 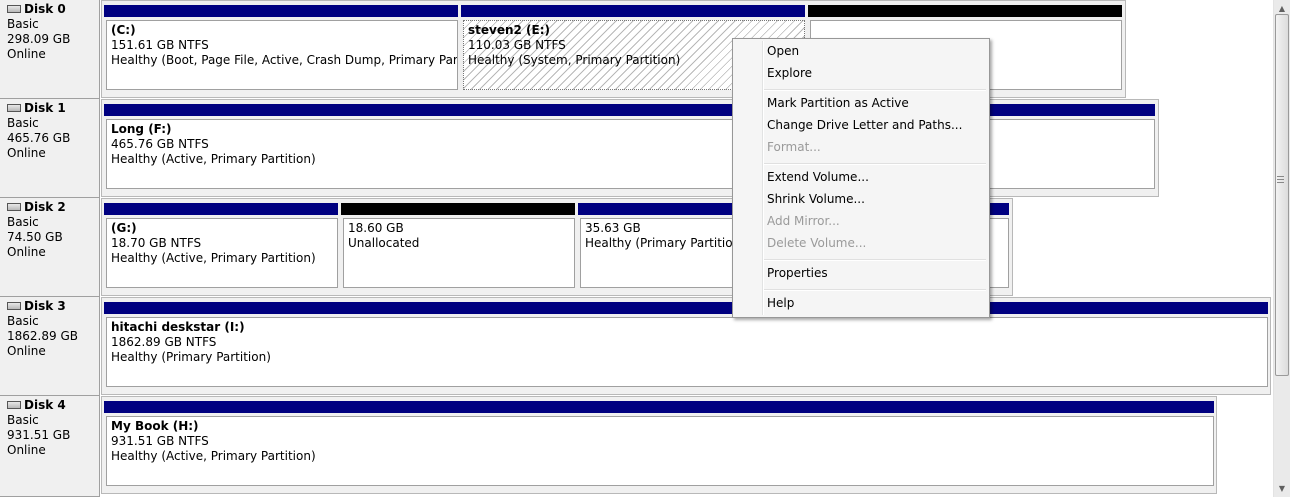 I want to click on vertical-scrollbar: ▲ ▼, so click(x=1281, y=248).